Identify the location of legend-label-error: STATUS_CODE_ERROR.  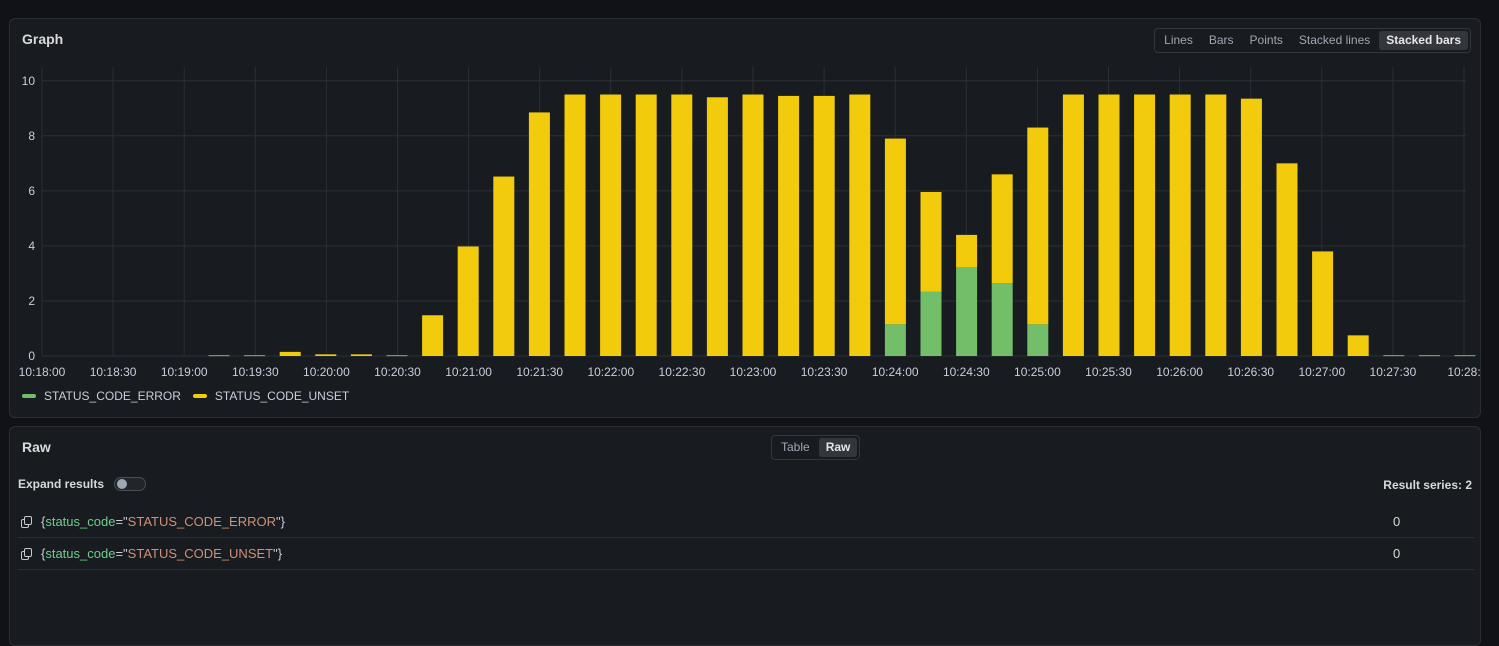
(112, 396).